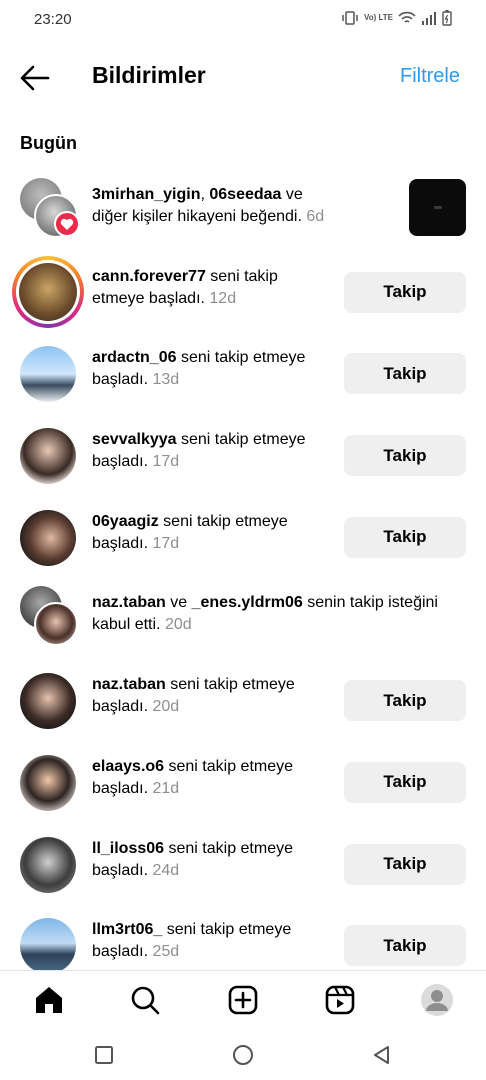 This screenshot has width=486, height=1080. What do you see at coordinates (429, 18) in the screenshot?
I see `signal-icon` at bounding box center [429, 18].